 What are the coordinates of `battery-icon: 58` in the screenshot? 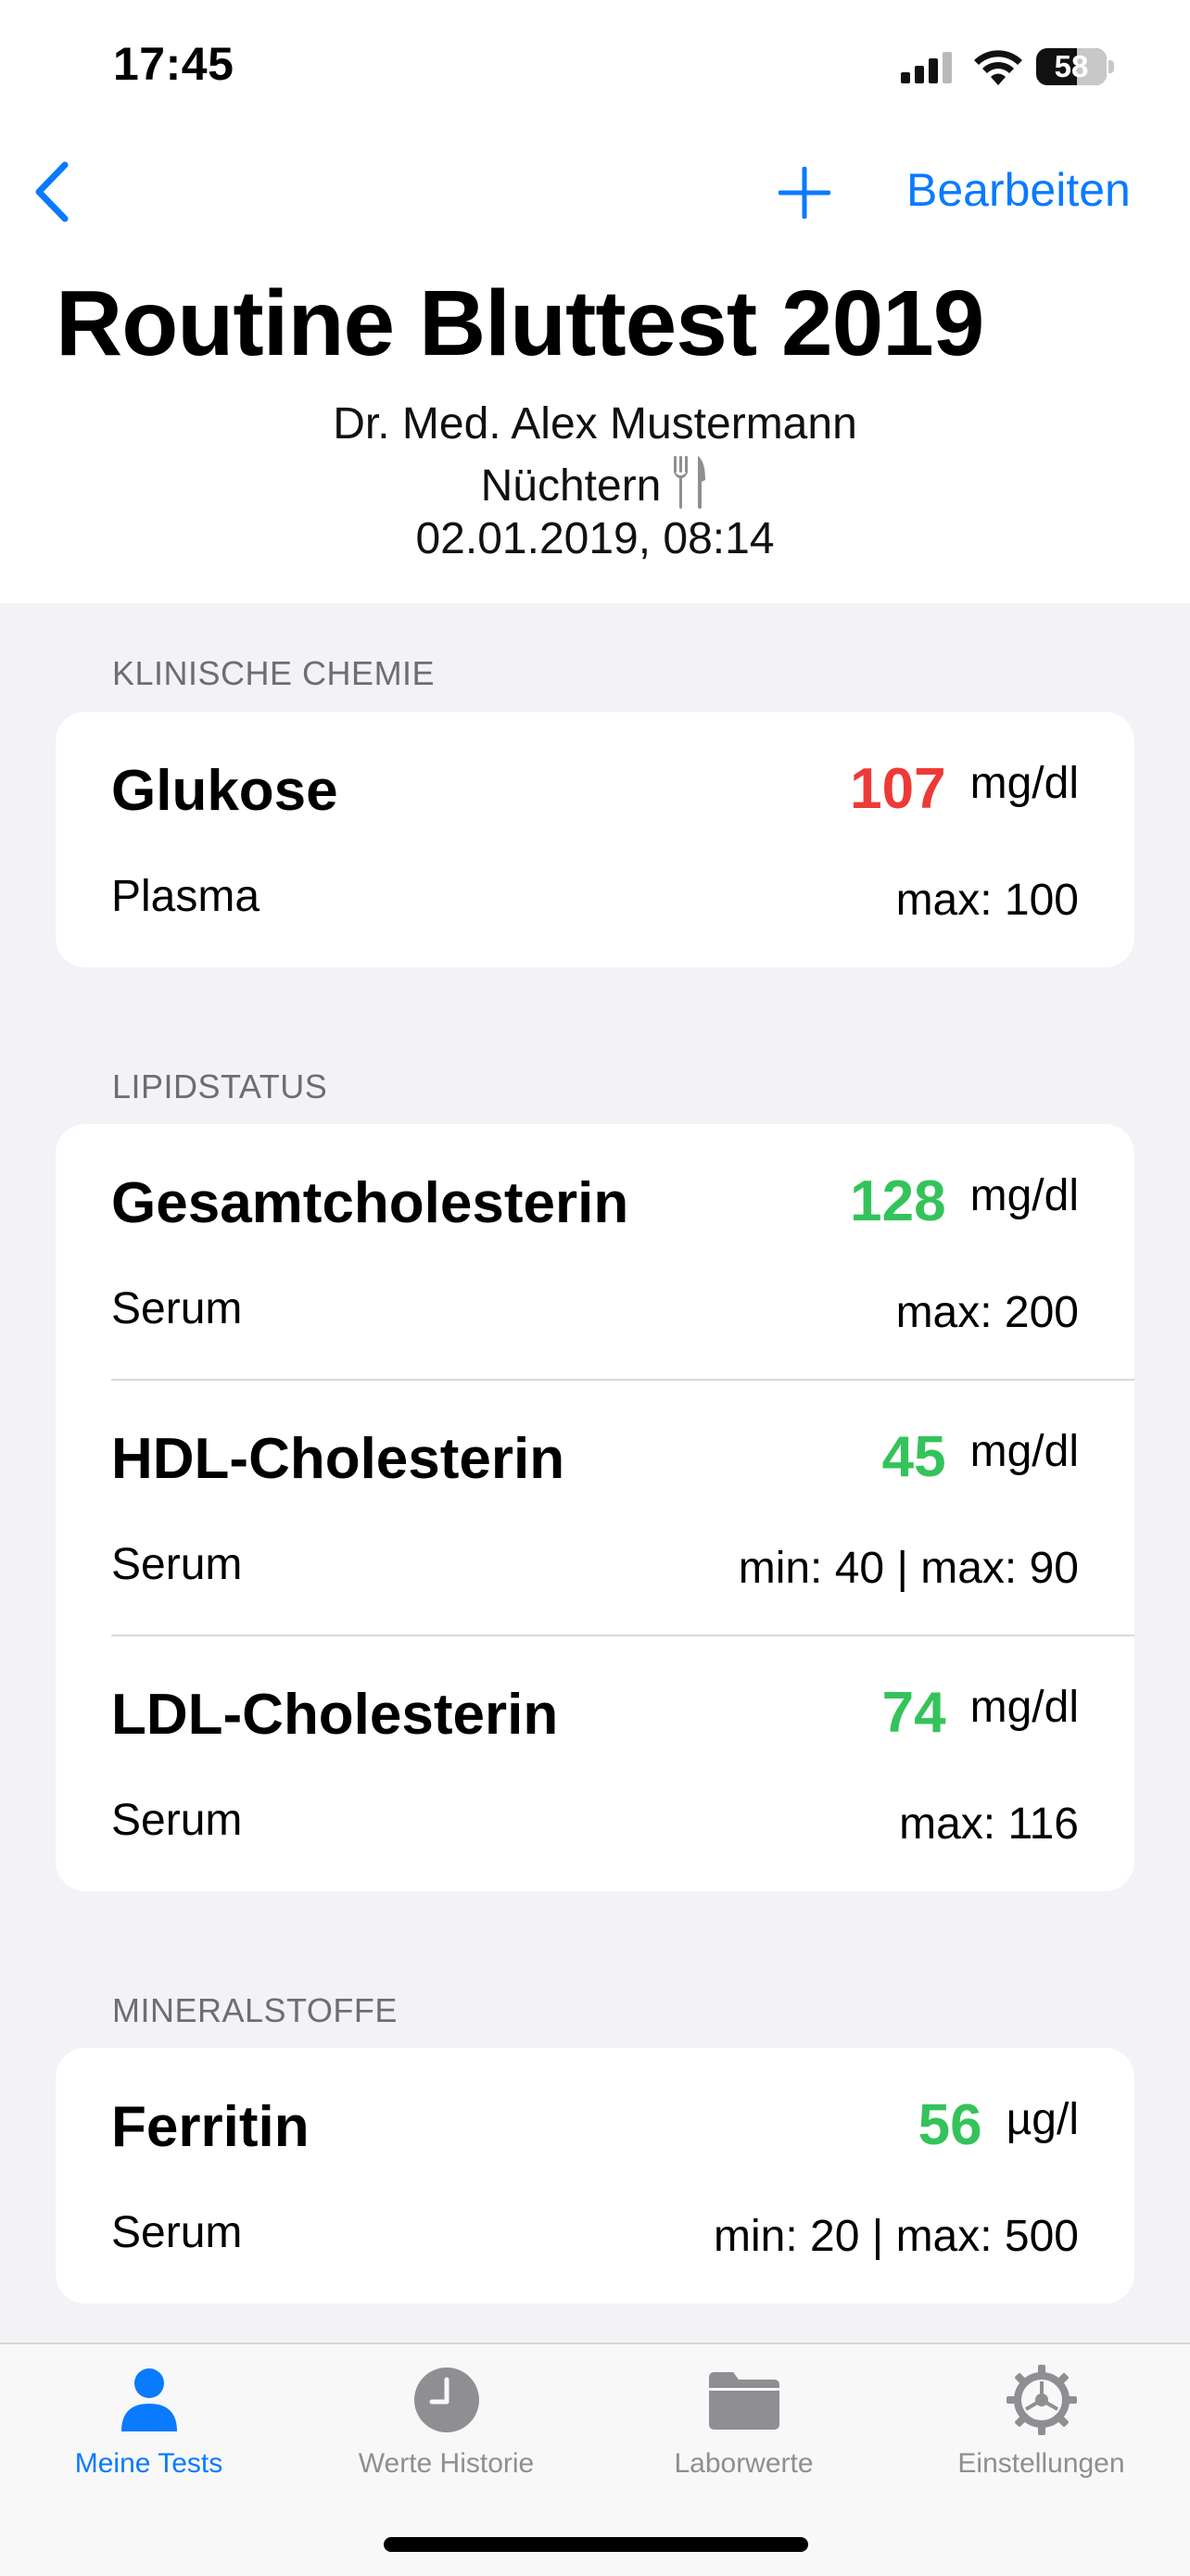 It's located at (1075, 66).